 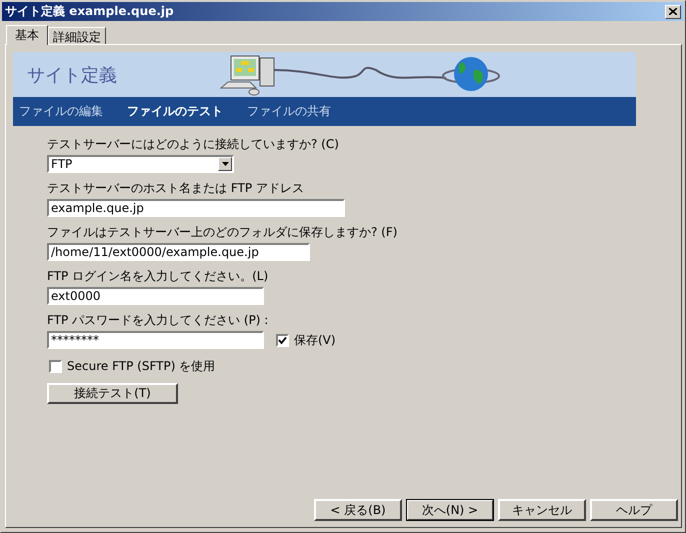 What do you see at coordinates (222, 232) in the screenshot?
I see `field-label: ファイルはテストサーバー上のどのフォルダに保存しますか? (F)` at bounding box center [222, 232].